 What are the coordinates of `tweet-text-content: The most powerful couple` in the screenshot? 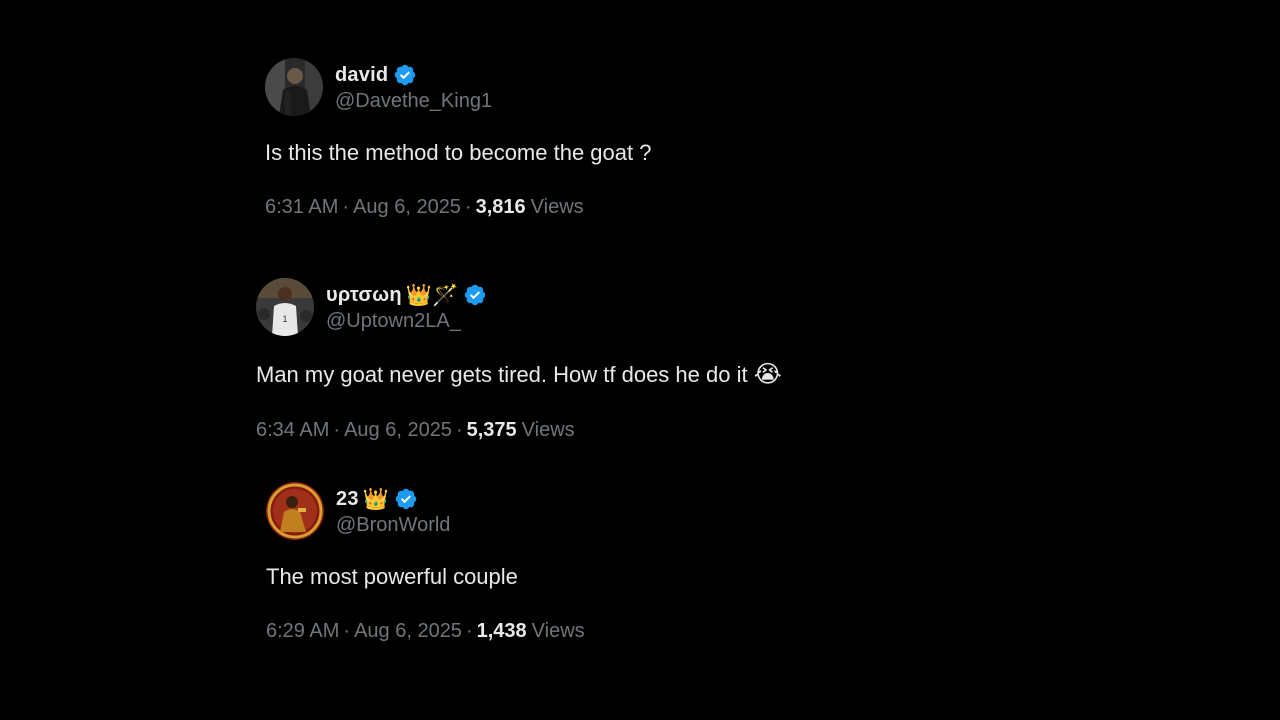 It's located at (392, 576).